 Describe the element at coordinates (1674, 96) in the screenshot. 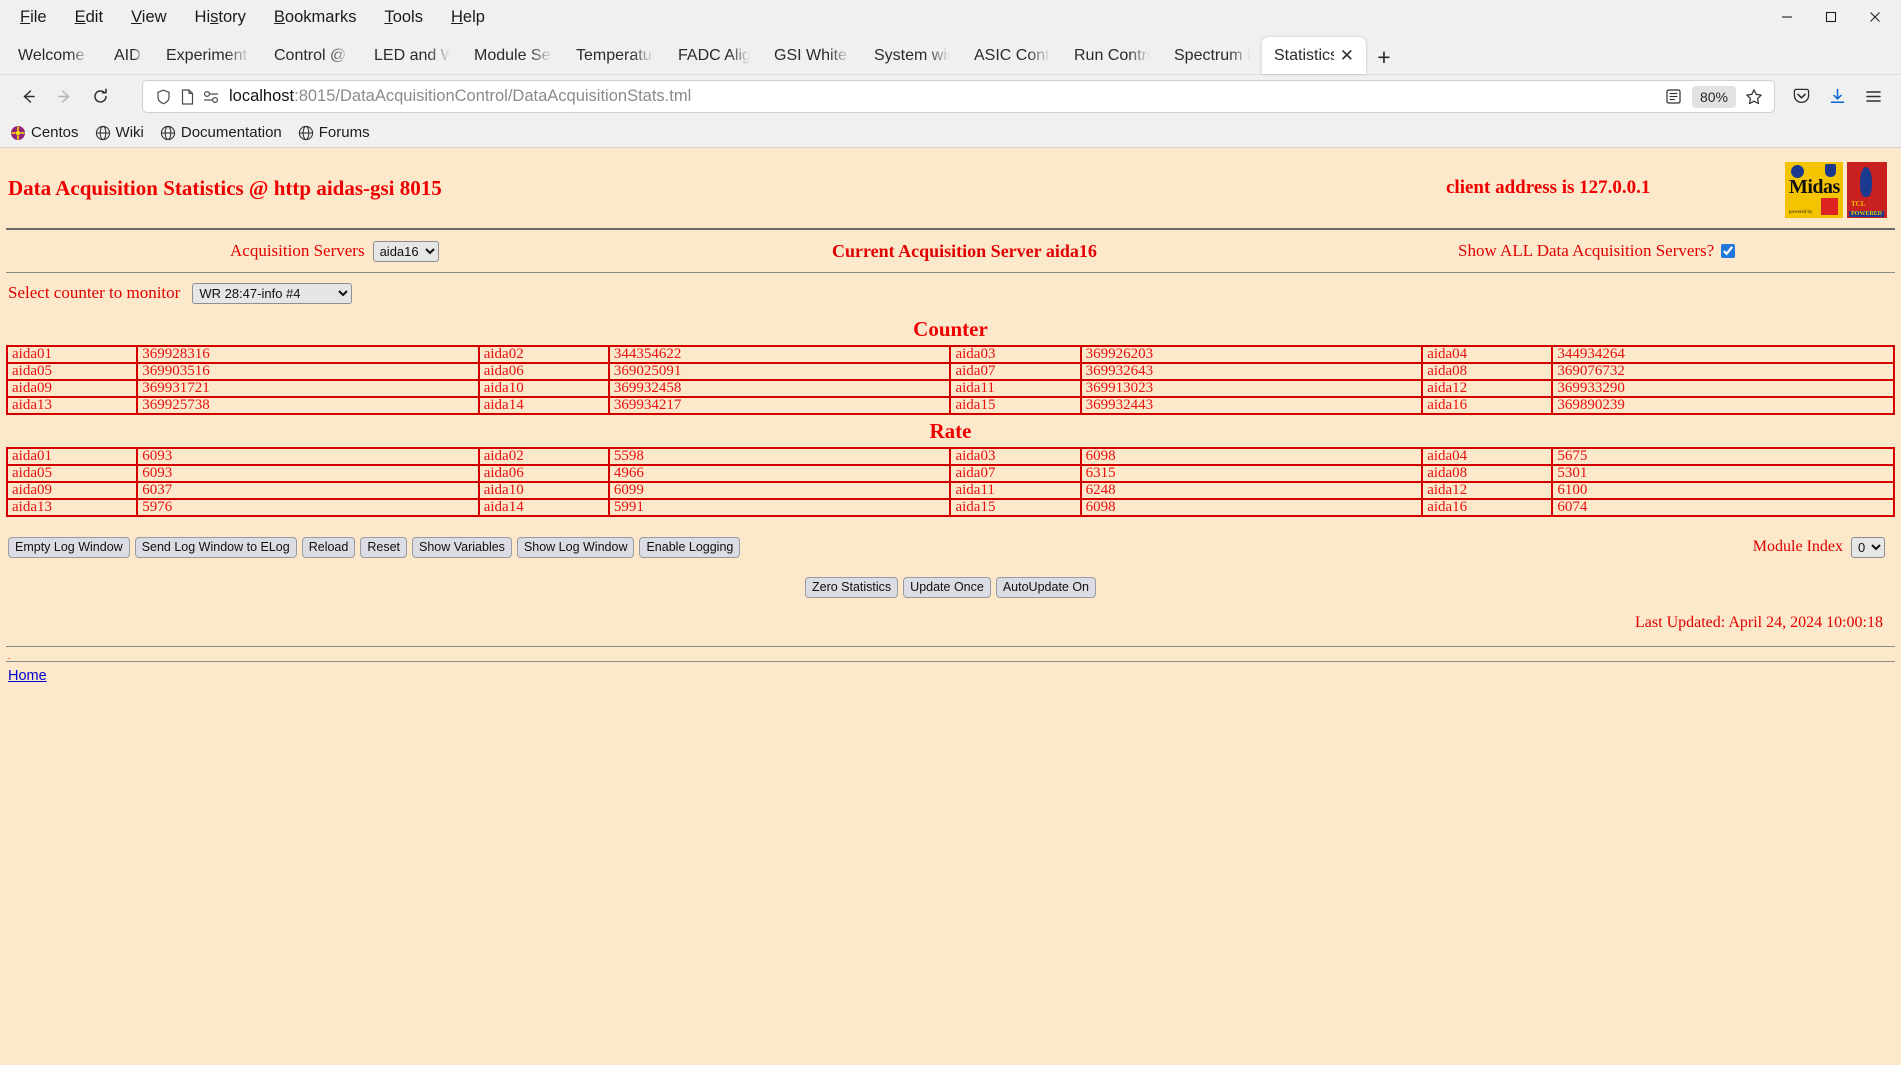

I see `reader-view-icon` at that location.